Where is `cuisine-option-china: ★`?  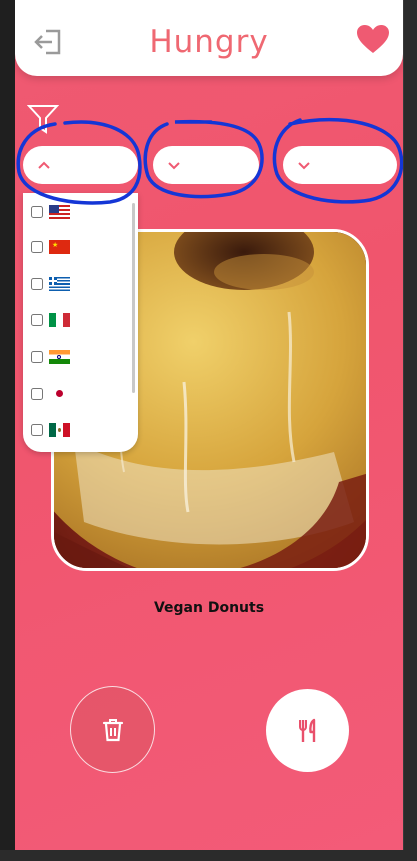
cuisine-option-china: ★ is located at coordinates (50, 247).